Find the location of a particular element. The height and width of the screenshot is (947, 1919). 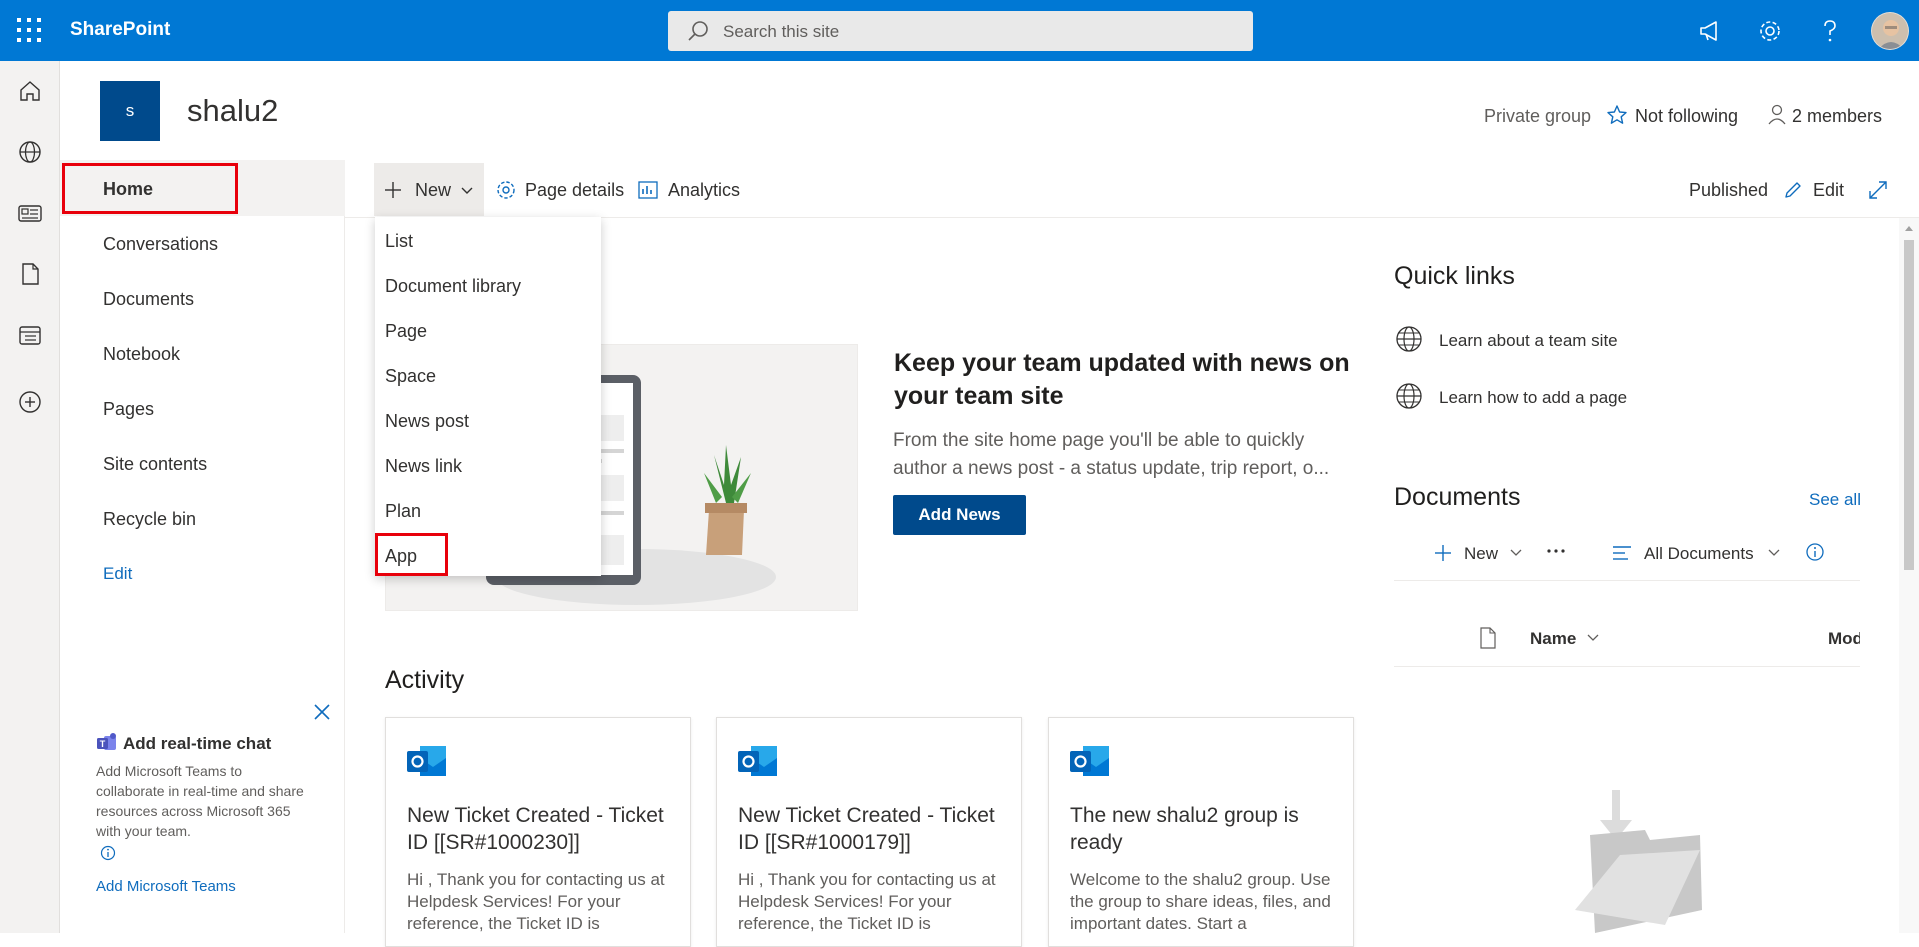

menu-item-space: Space is located at coordinates (410, 376).